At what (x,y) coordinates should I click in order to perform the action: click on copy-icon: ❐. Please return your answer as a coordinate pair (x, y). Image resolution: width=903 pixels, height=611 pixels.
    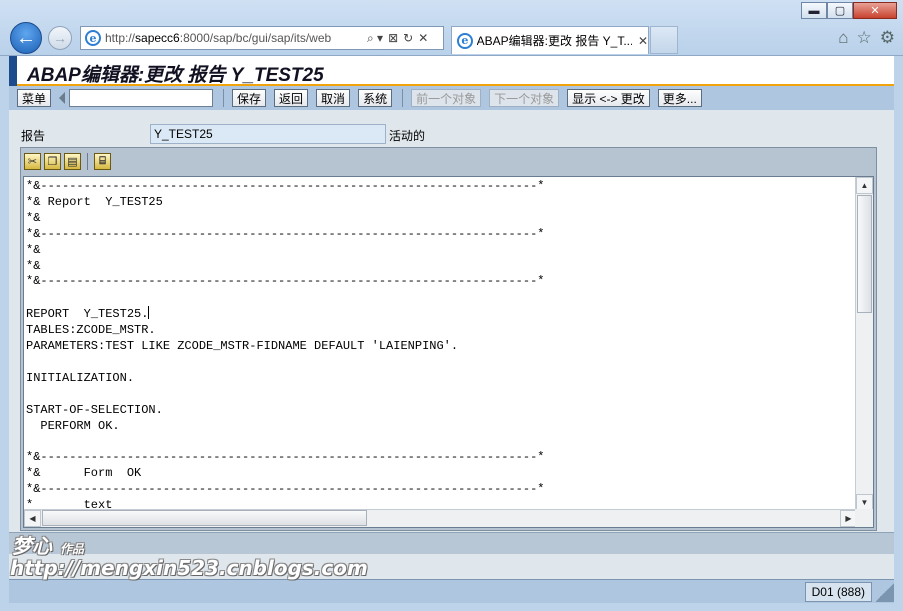
    Looking at the image, I should click on (52, 161).